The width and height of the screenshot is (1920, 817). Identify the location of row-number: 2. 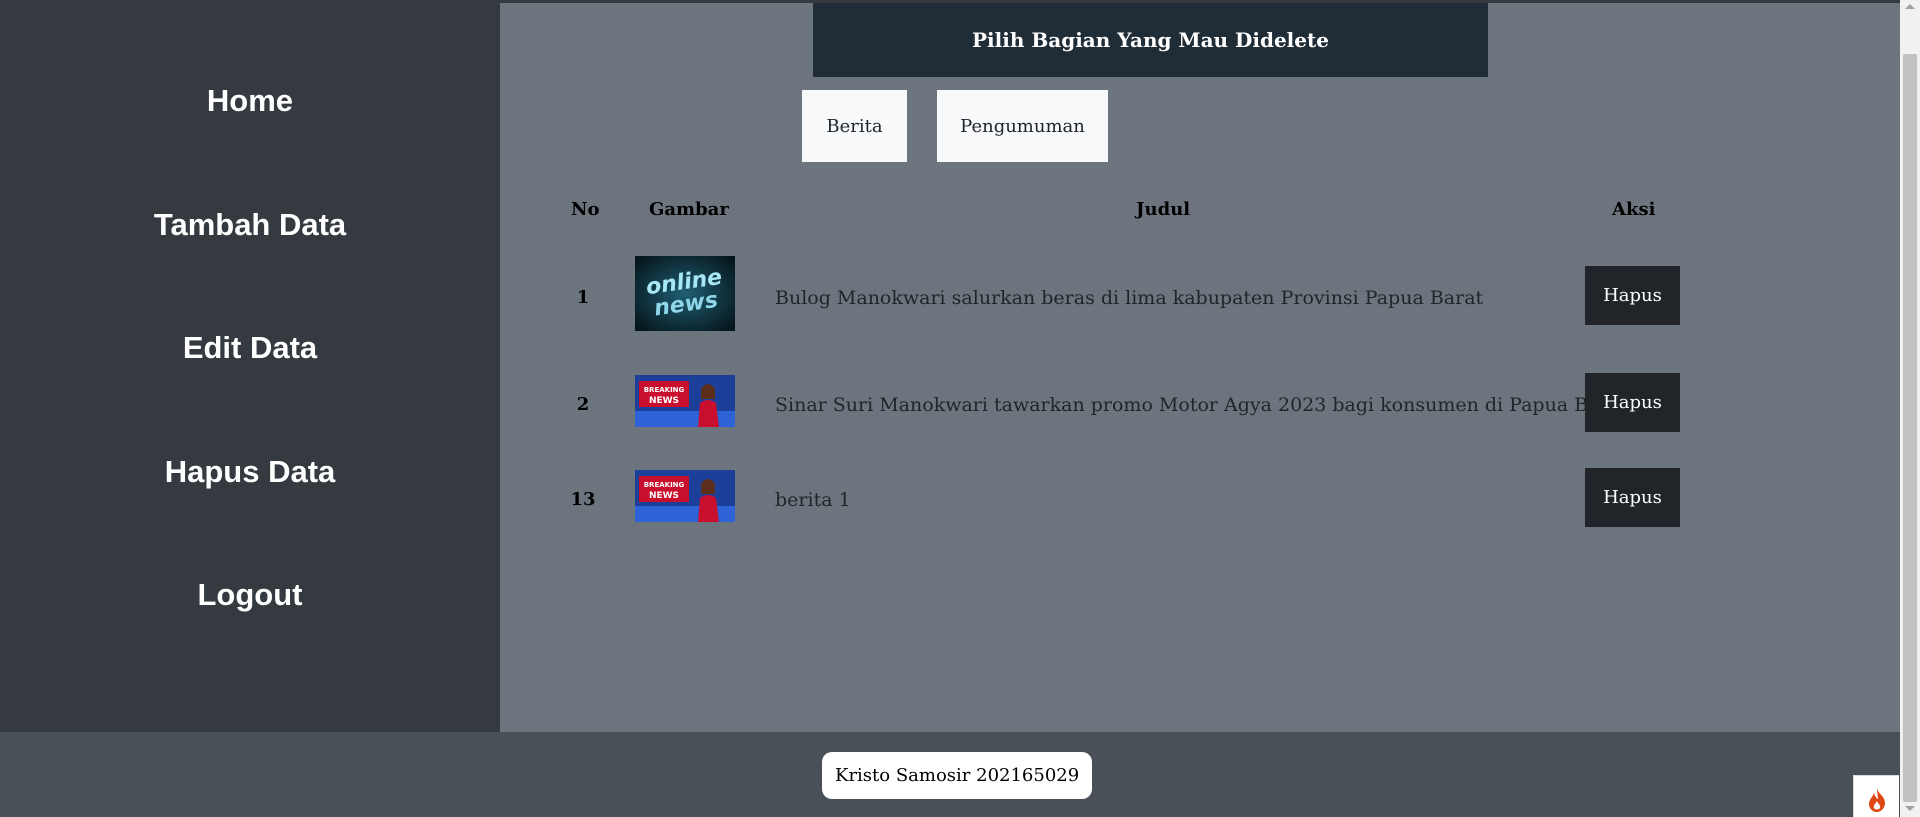
(583, 404).